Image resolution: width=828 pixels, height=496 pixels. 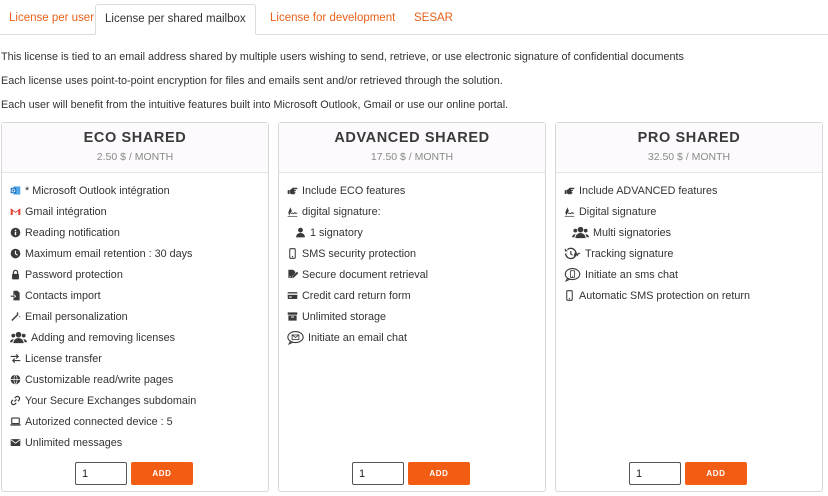 What do you see at coordinates (136, 442) in the screenshot?
I see `feature-item: Unlimited messages` at bounding box center [136, 442].